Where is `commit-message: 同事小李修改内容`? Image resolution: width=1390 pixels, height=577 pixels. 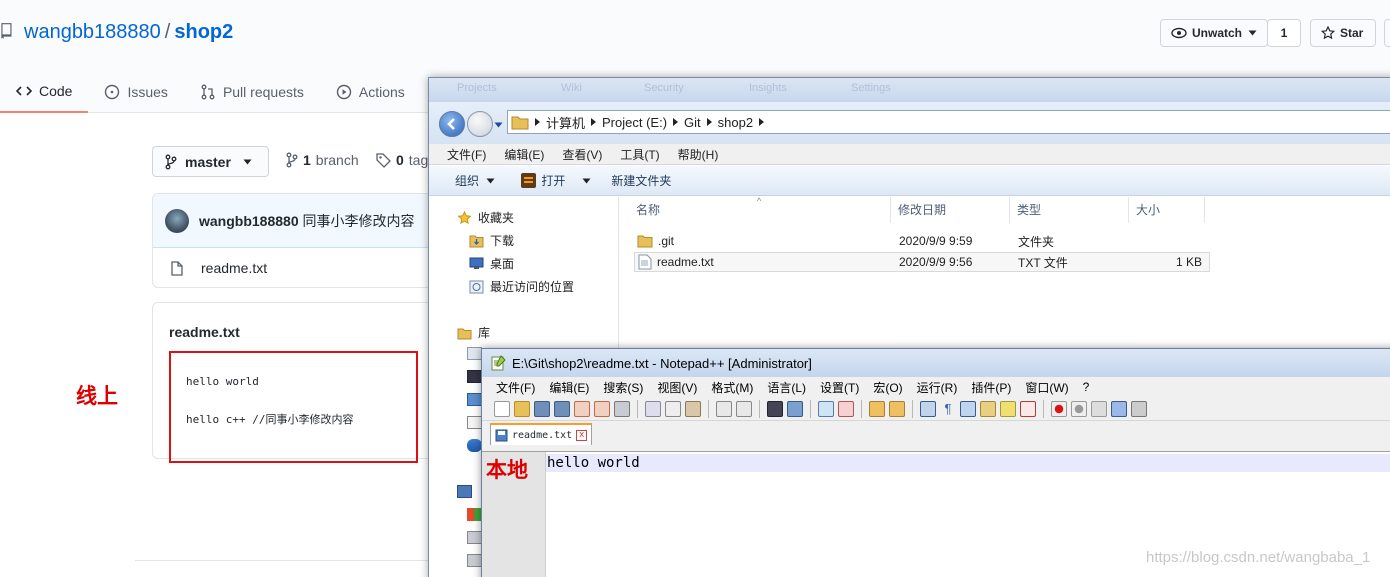 commit-message: 同事小李修改内容 is located at coordinates (359, 221).